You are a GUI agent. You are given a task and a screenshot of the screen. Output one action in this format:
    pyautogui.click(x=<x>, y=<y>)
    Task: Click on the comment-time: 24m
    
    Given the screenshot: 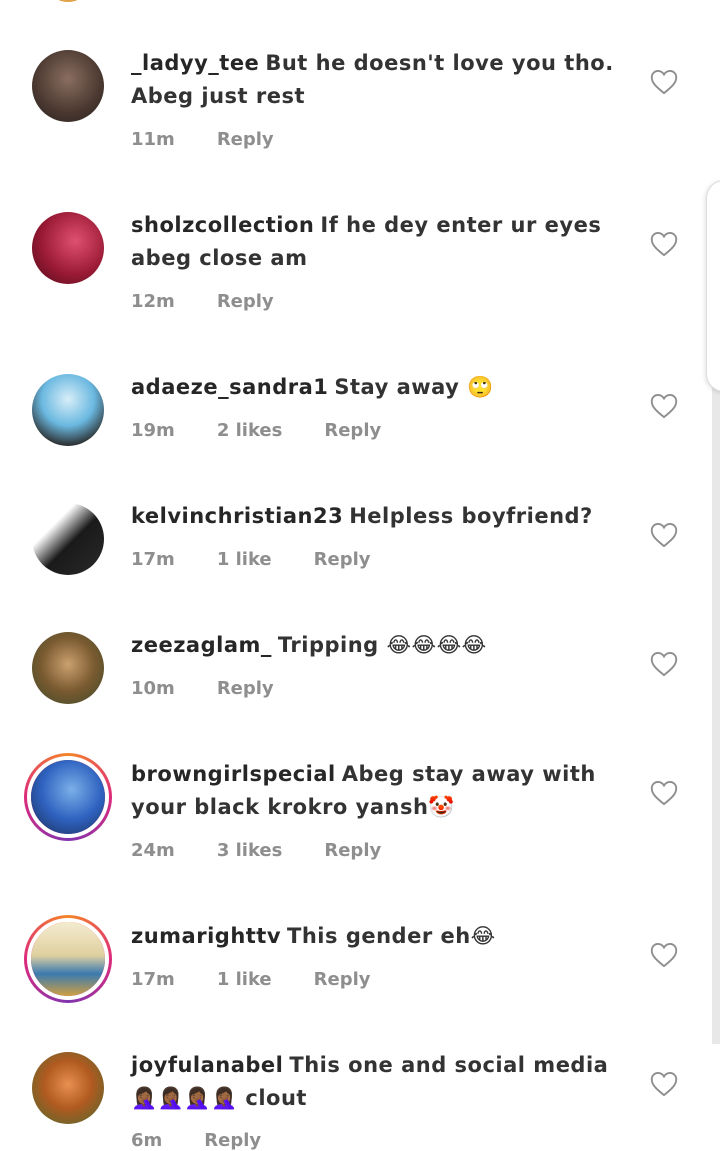 What is the action you would take?
    pyautogui.click(x=153, y=850)
    